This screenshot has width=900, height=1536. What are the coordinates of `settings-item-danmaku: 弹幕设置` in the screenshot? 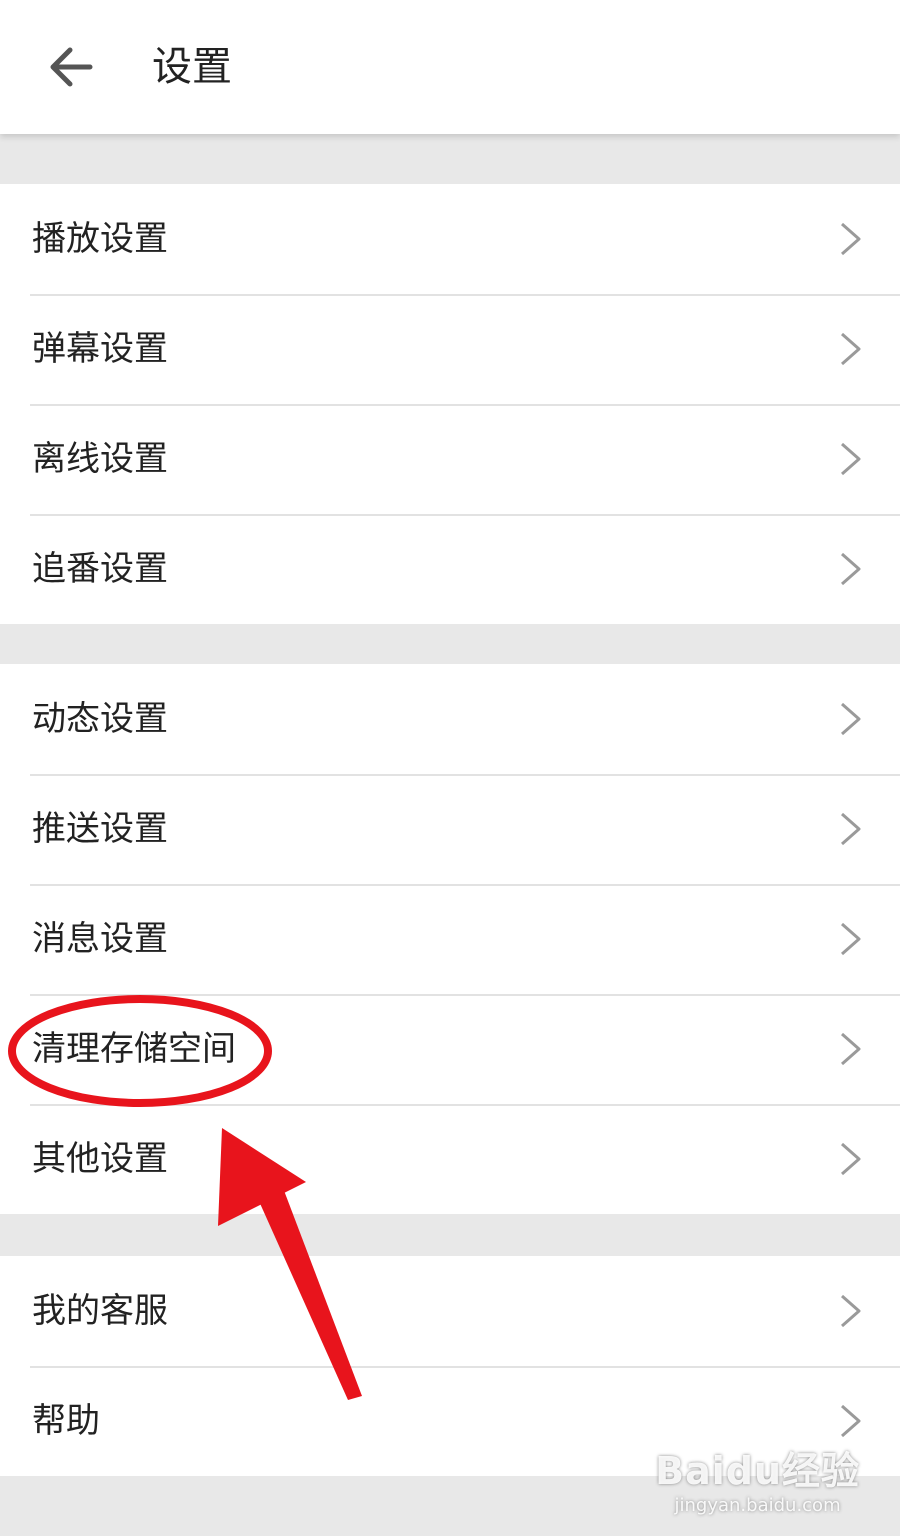 It's located at (450, 349).